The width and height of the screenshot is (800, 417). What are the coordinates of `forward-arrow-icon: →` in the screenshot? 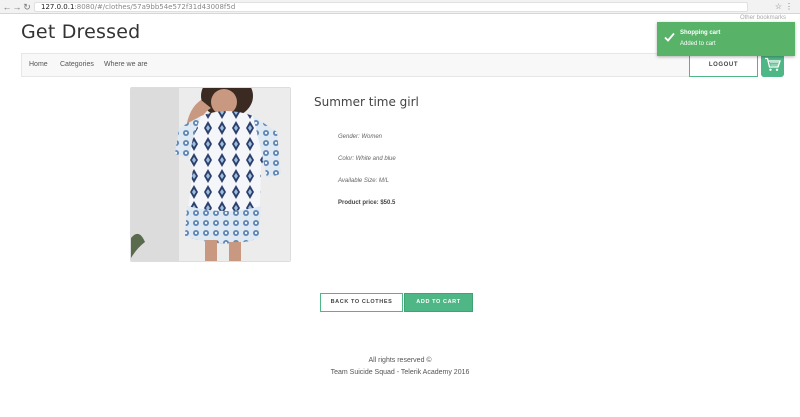 It's located at (17, 7).